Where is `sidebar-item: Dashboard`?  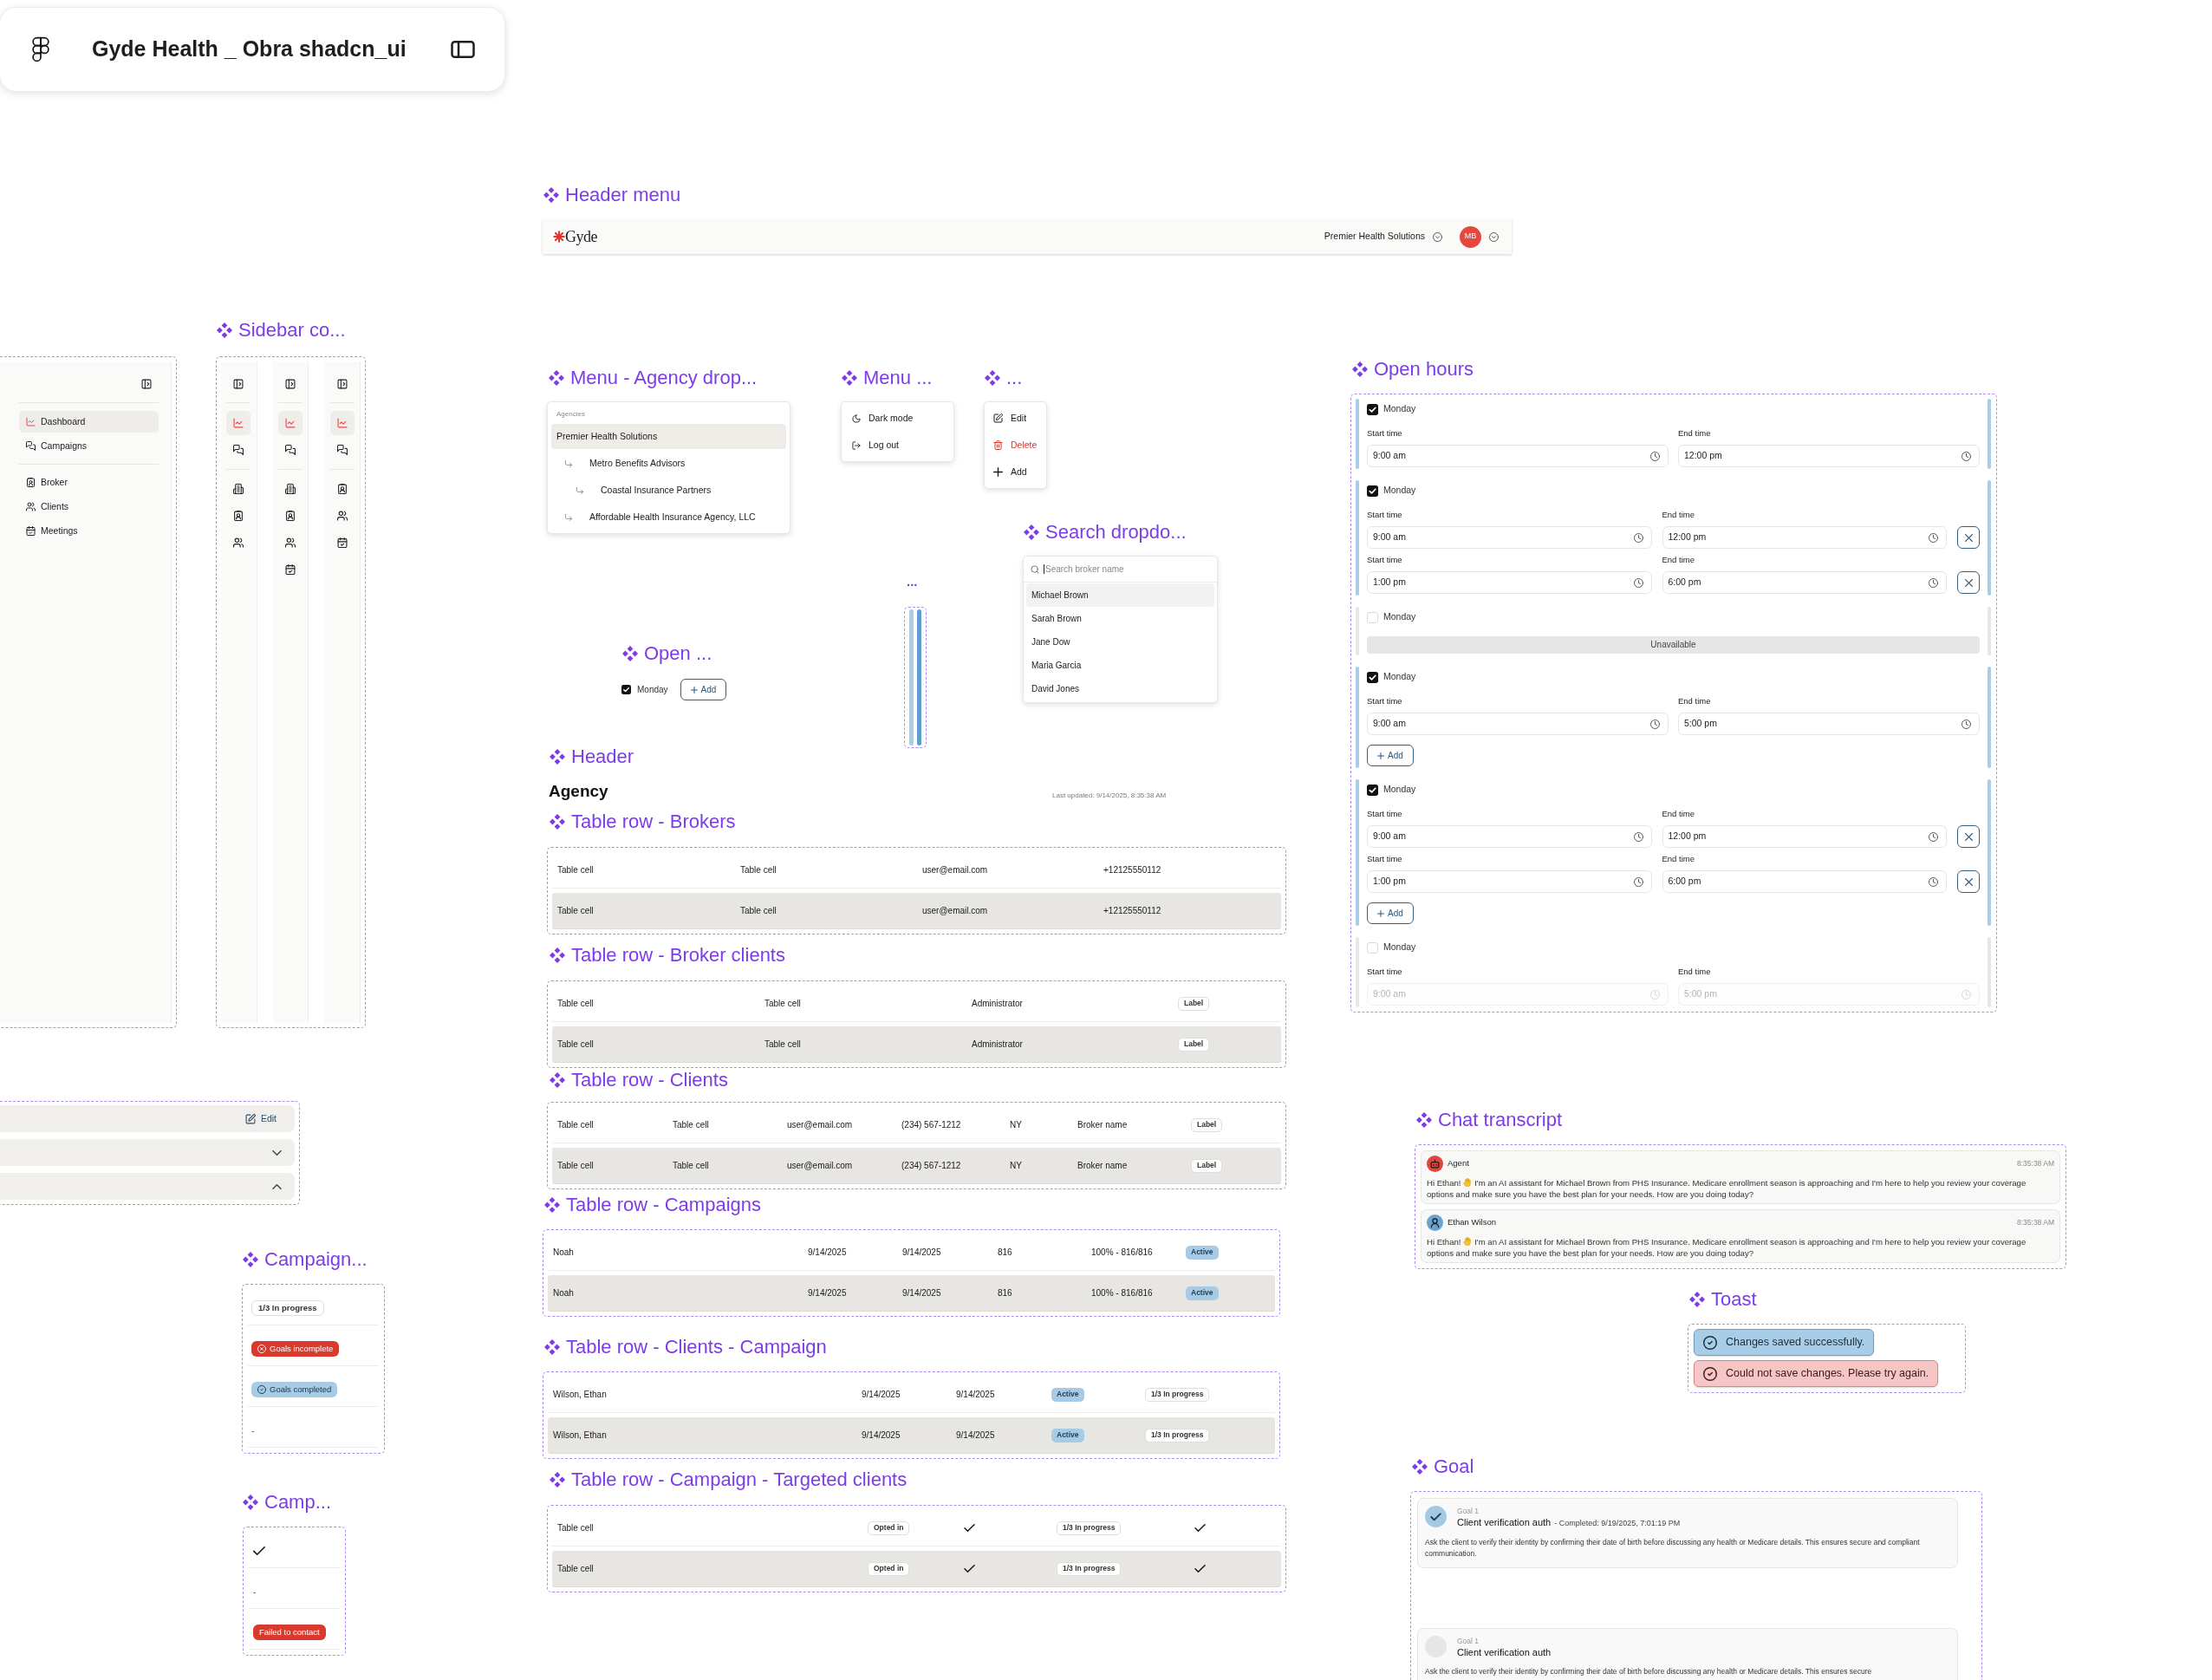
sidebar-item: Dashboard is located at coordinates (89, 422).